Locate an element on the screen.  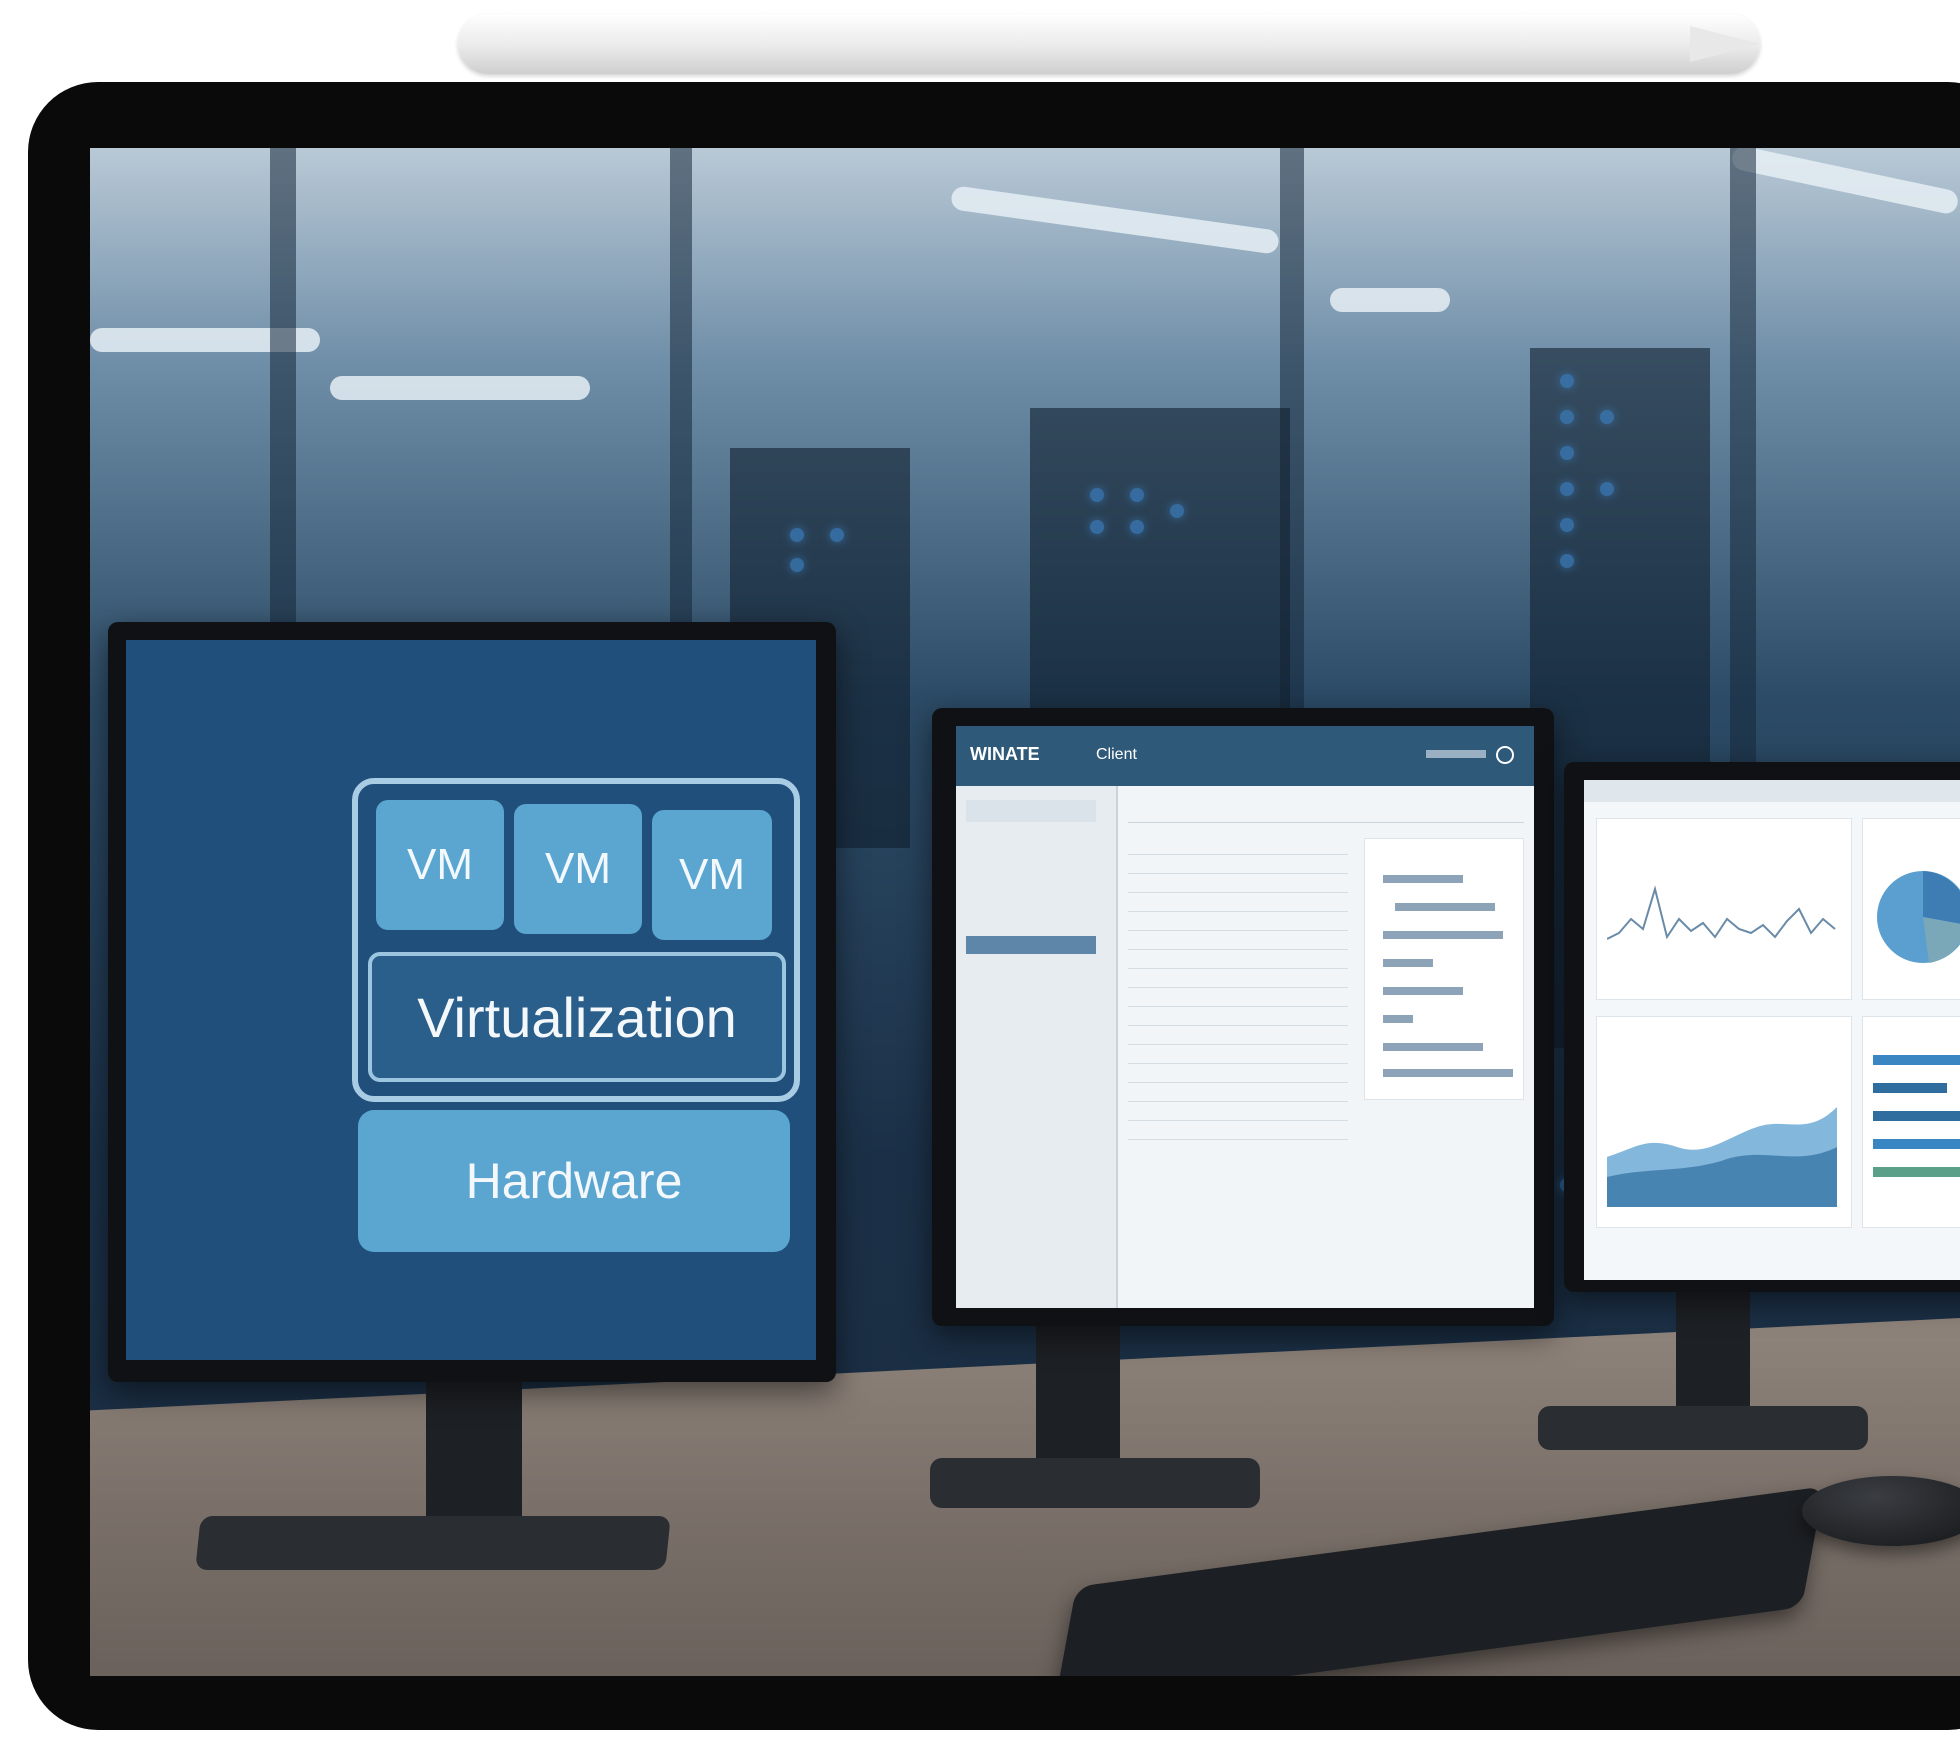
virtualization-layer: Virtualization is located at coordinates (577, 1017).